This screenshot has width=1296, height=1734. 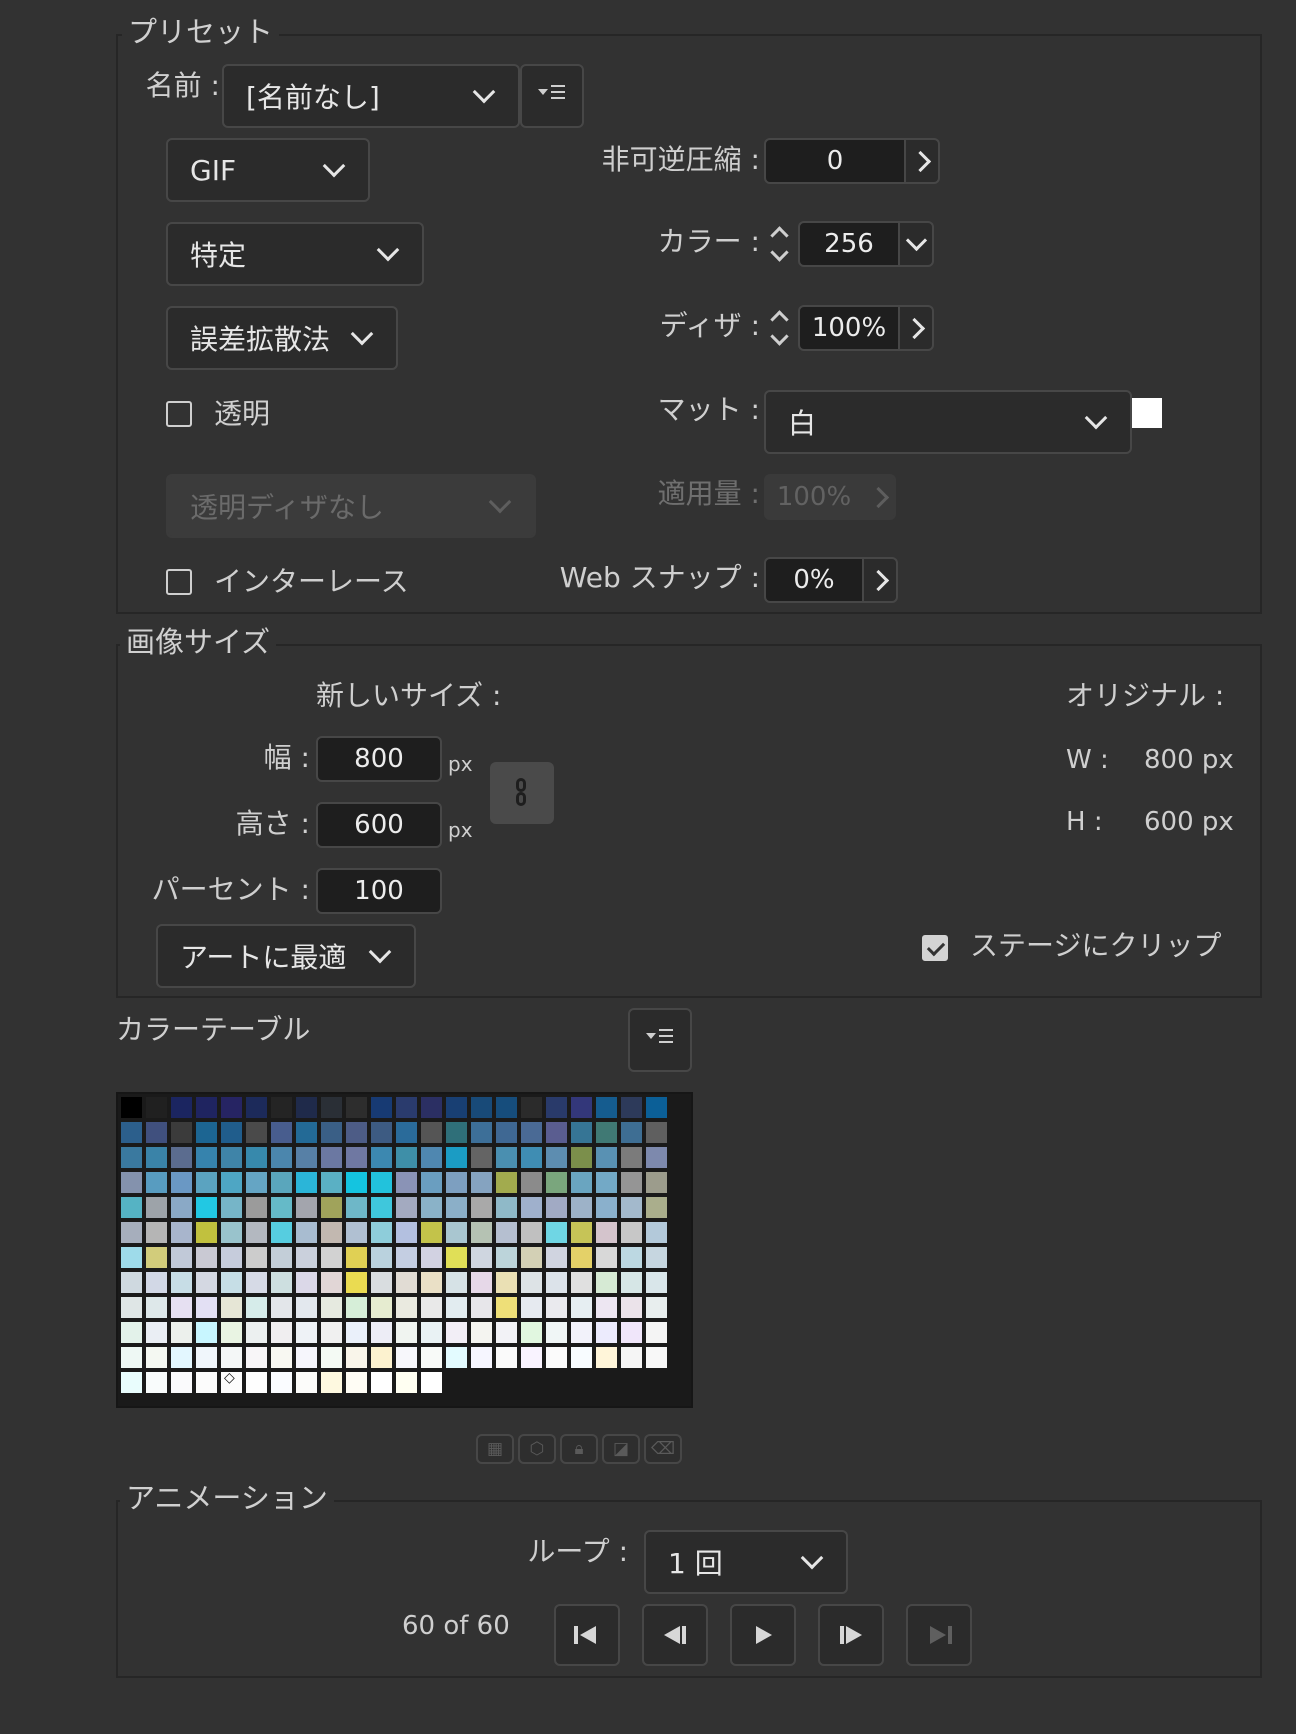 What do you see at coordinates (780, 244) in the screenshot?
I see `colors-stepper` at bounding box center [780, 244].